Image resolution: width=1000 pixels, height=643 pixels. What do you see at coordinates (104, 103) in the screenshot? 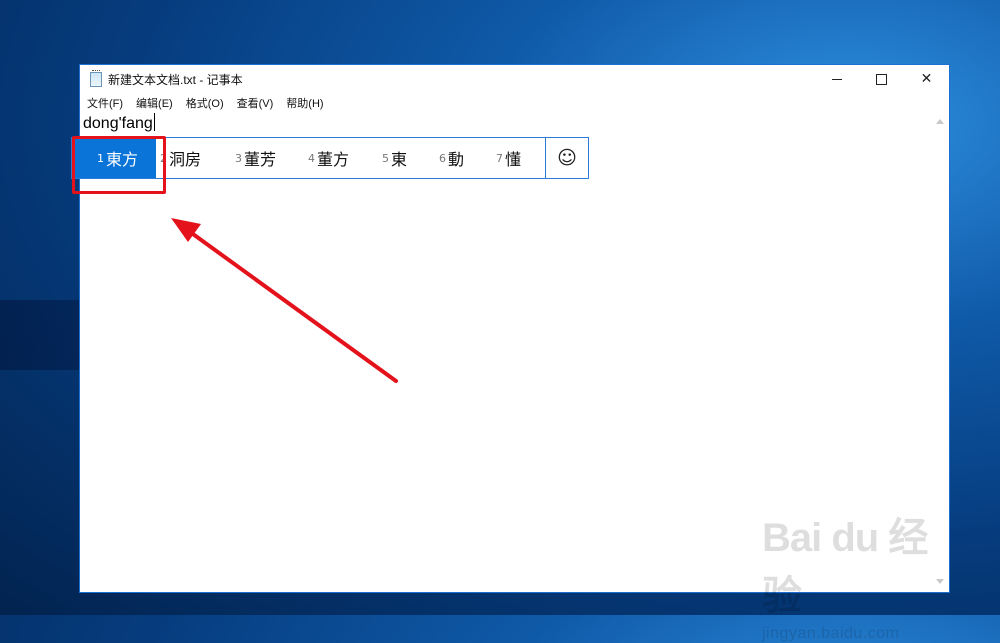
I see `menu-file: 文件(F)` at bounding box center [104, 103].